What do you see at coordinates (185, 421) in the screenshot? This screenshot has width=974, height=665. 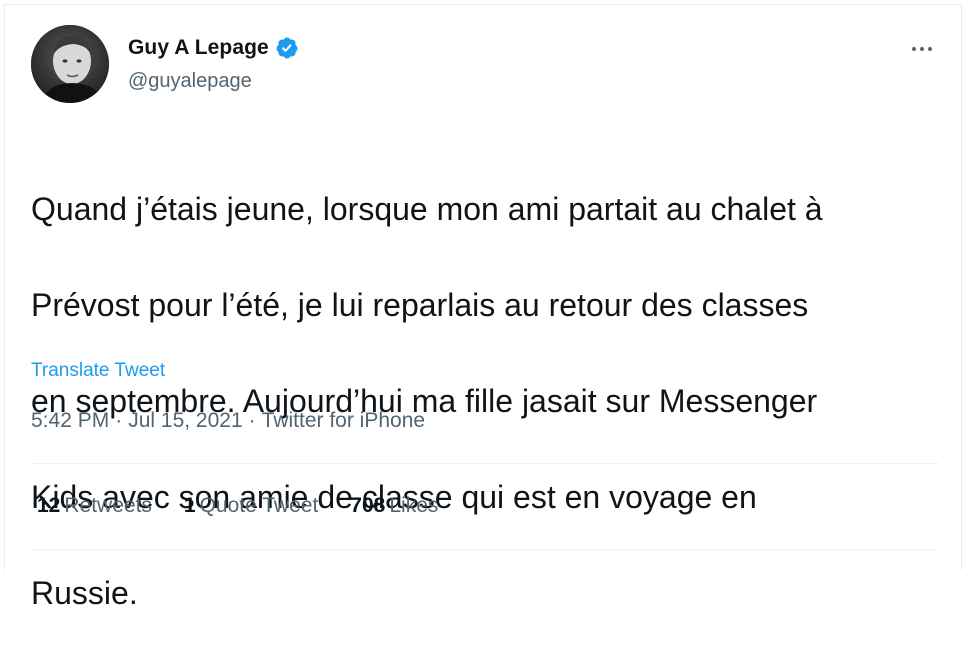 I see `tweet-date: Jul 15, 2021` at bounding box center [185, 421].